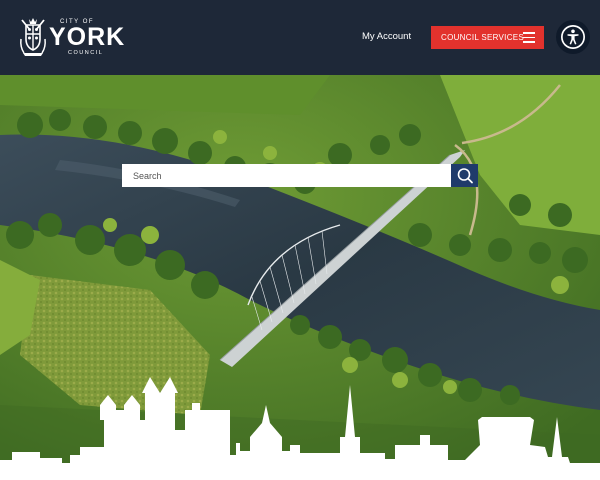  Describe the element at coordinates (529, 37) in the screenshot. I see `hamburger-menu-icon` at that location.